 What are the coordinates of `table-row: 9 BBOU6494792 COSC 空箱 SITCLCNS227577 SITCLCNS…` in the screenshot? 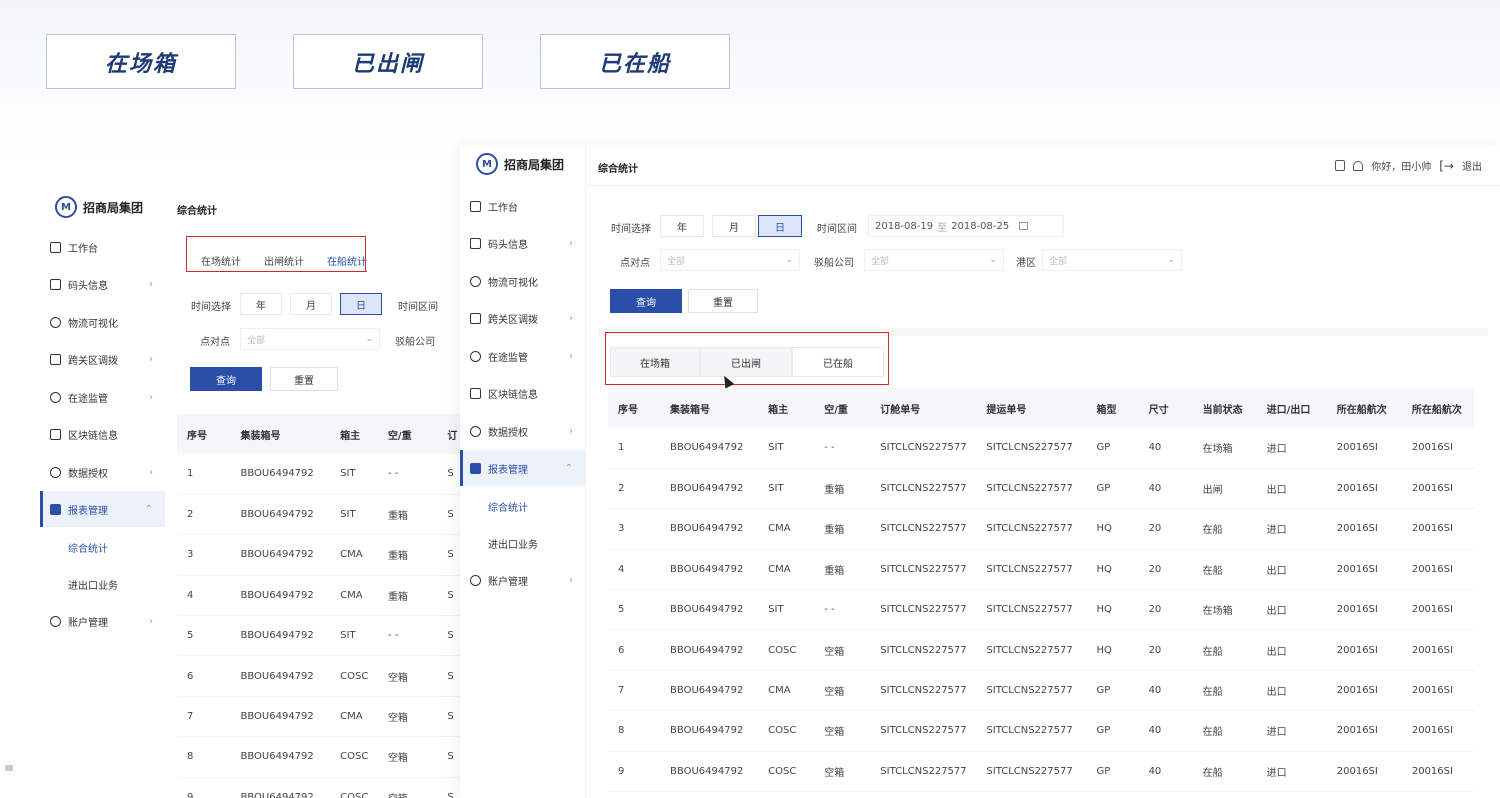 It's located at (1041, 772).